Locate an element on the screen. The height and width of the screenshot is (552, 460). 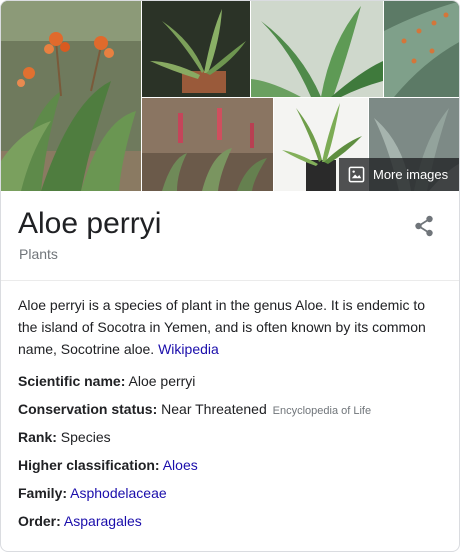
wikipedia-link: Wikipedia is located at coordinates (188, 349).